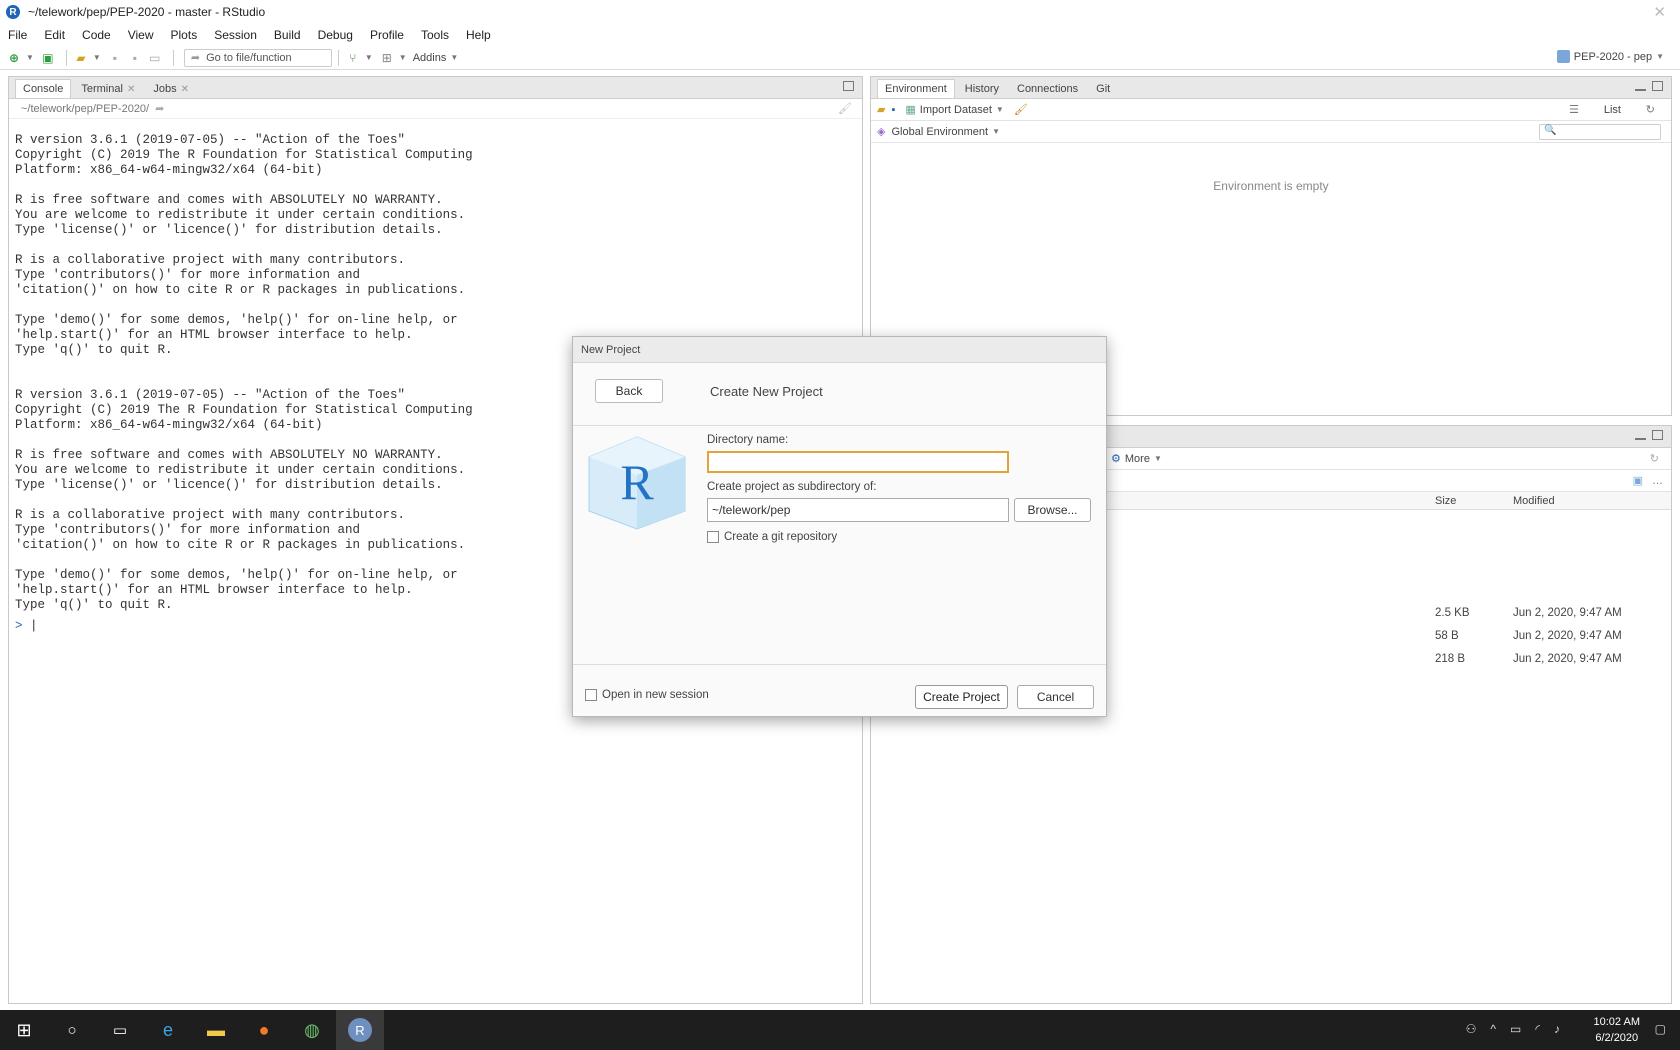 The height and width of the screenshot is (1050, 1680). What do you see at coordinates (24, 1030) in the screenshot?
I see `start-button-icon: ⊞` at bounding box center [24, 1030].